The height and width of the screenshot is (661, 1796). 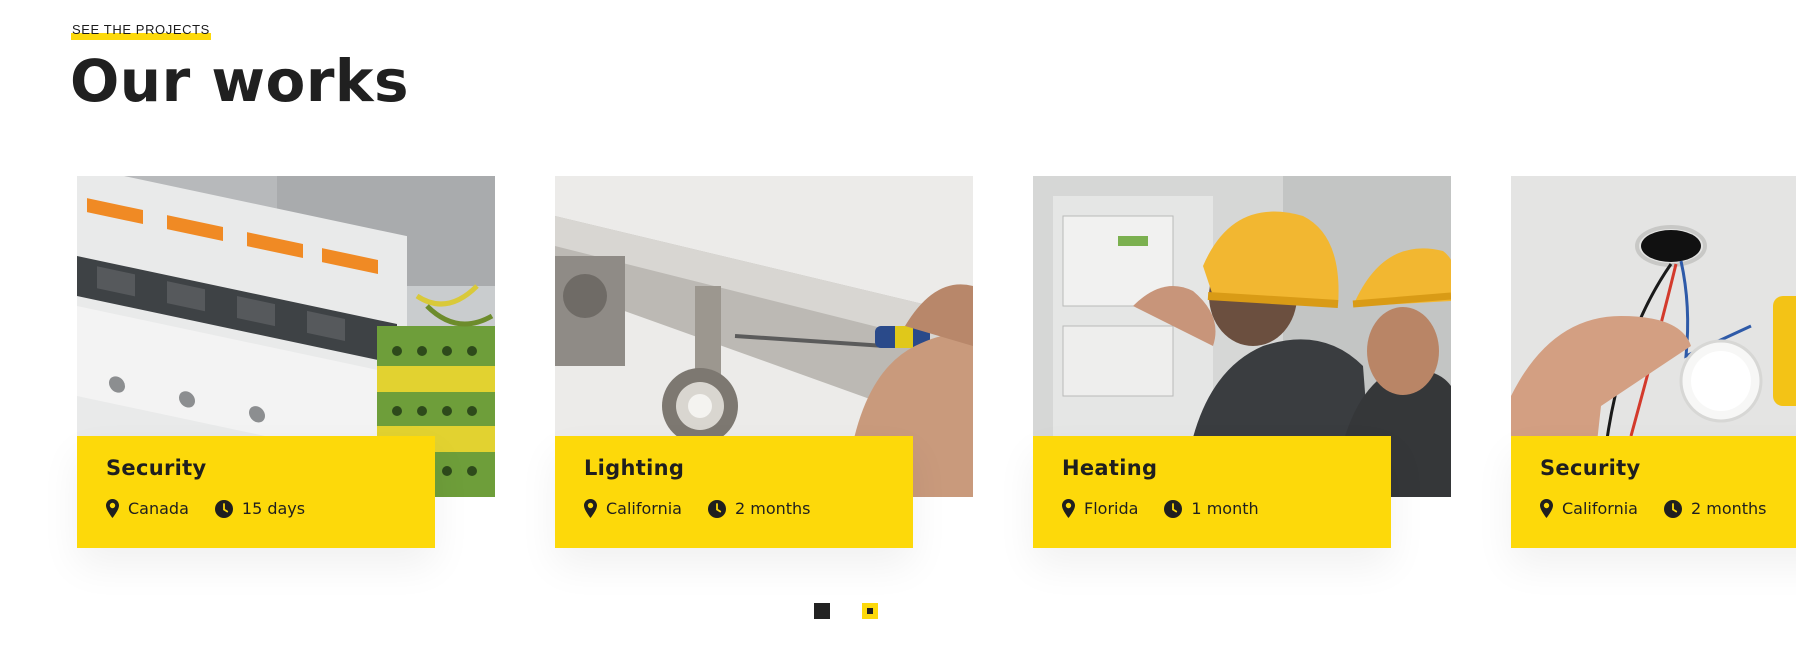 I want to click on project-title: Lighting, so click(x=634, y=468).